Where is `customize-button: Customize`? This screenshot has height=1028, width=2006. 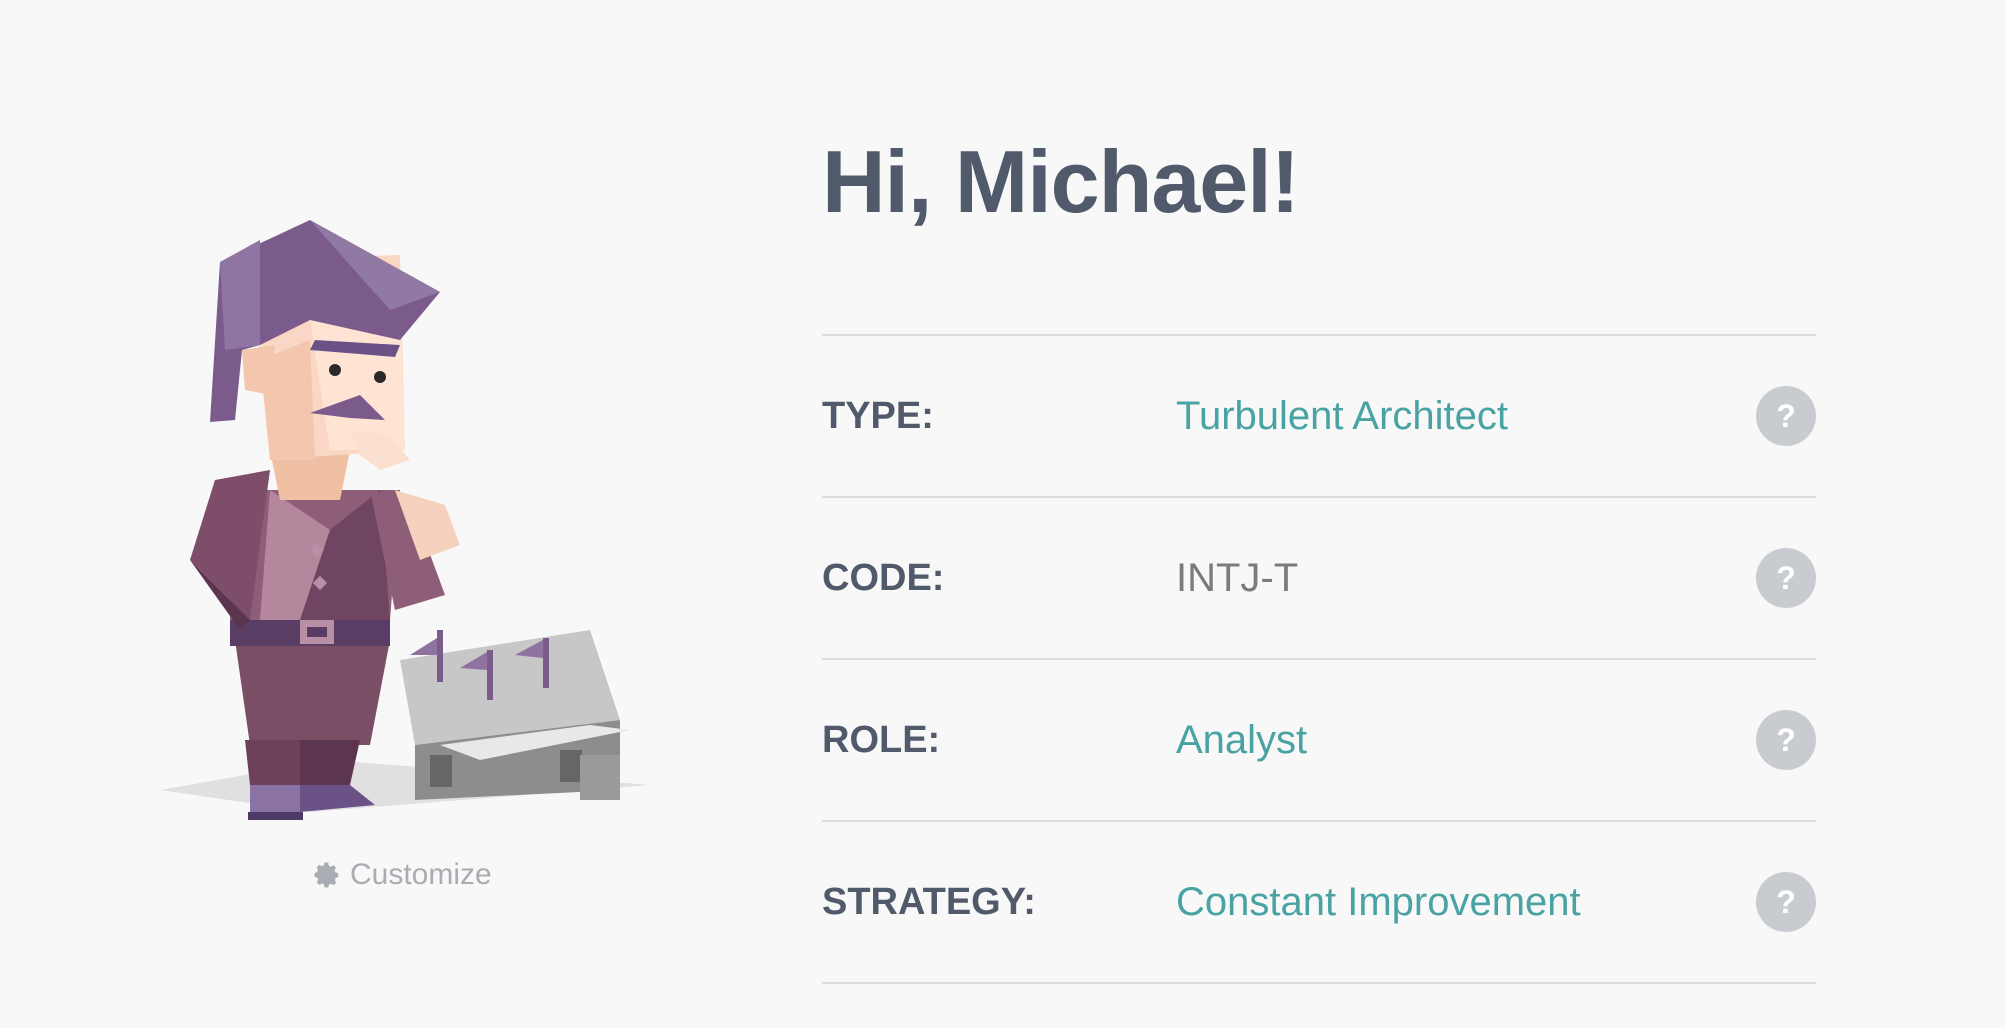 customize-button: Customize is located at coordinates (402, 875).